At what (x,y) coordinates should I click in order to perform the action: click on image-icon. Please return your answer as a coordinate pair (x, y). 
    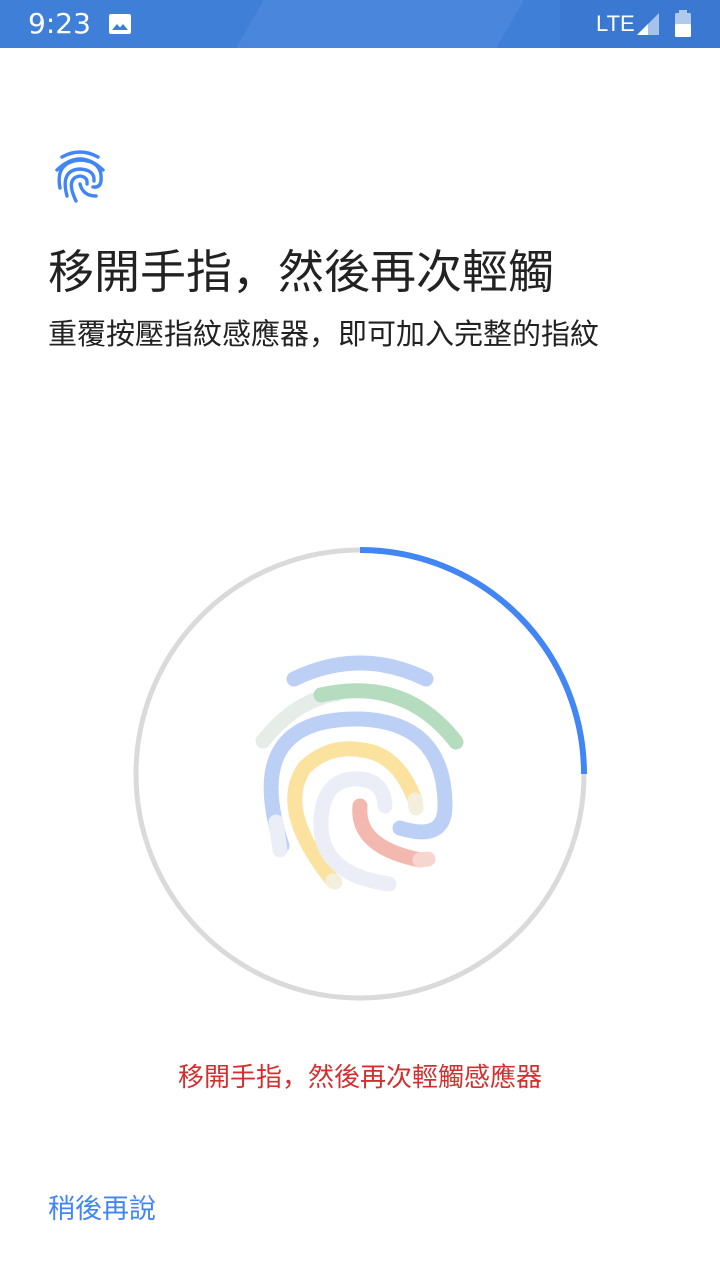
    Looking at the image, I should click on (120, 24).